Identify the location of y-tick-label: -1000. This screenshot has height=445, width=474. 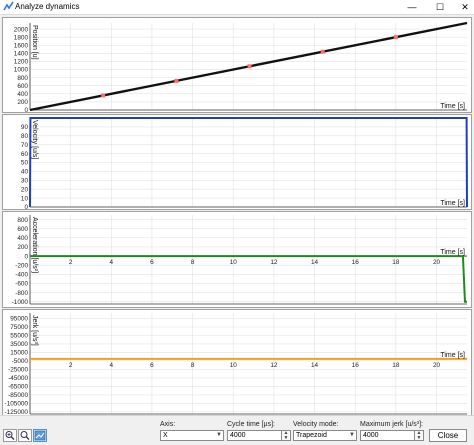
(20, 302).